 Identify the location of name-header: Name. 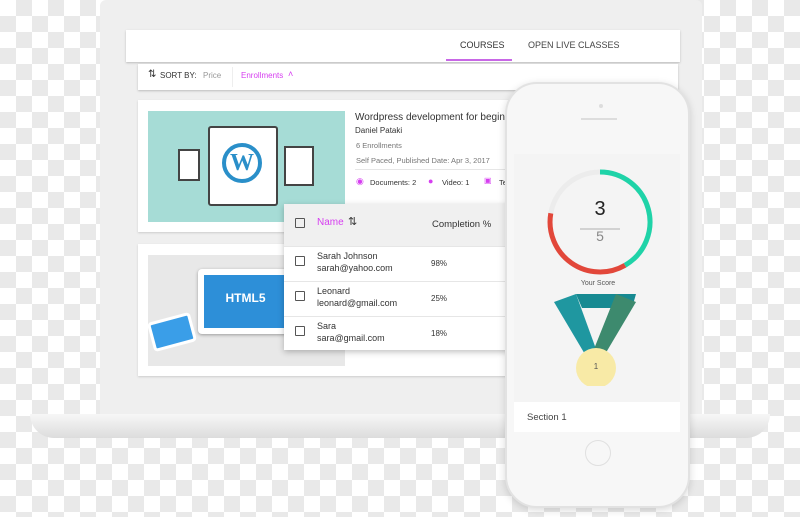
(330, 222).